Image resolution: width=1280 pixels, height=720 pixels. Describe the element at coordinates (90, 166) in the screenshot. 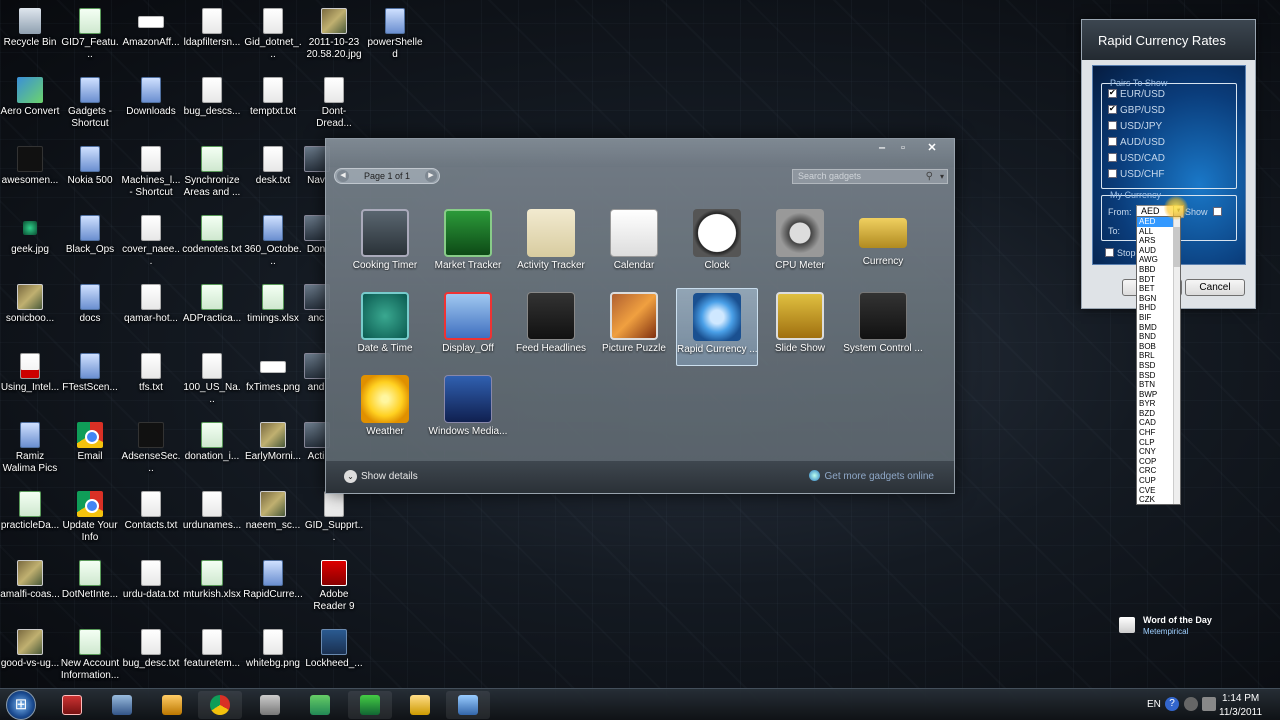

I see `desktop-icon: Nokia 500` at that location.